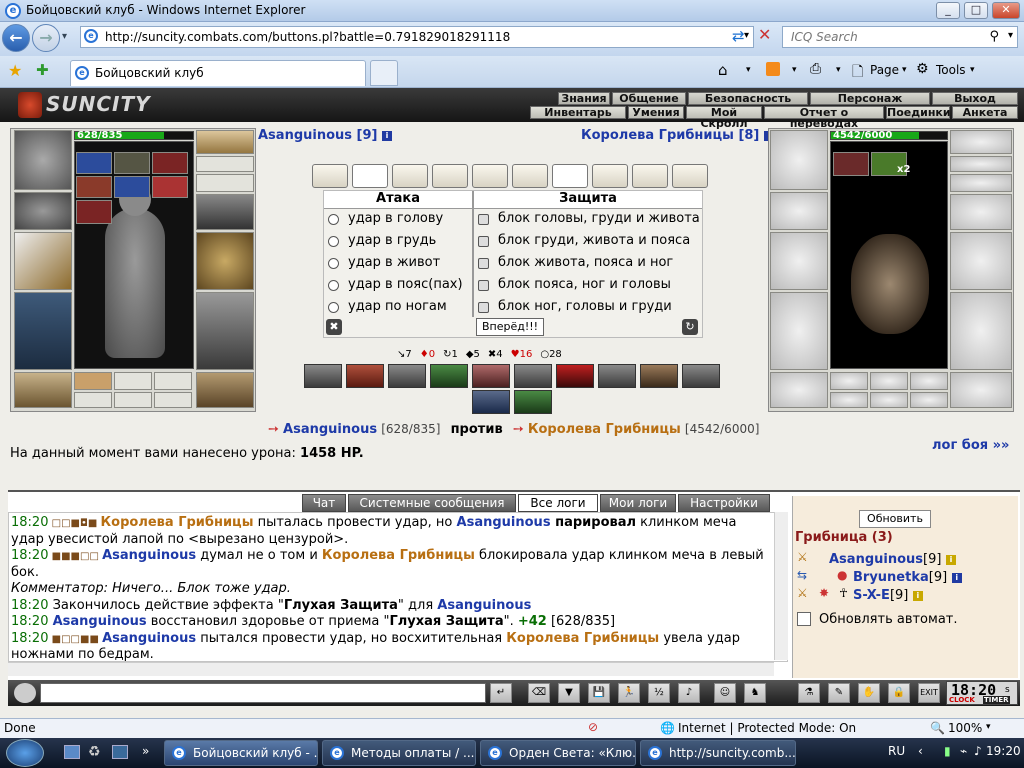  I want to click on add-favorite-icon: ✚, so click(42, 70).